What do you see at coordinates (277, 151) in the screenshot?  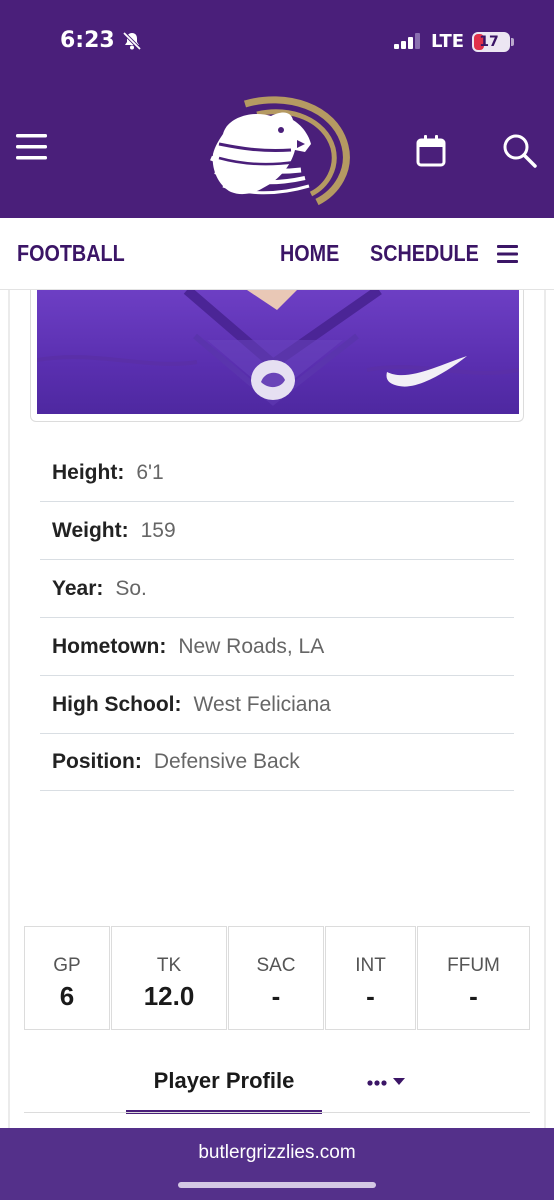 I see `grizzly-logo` at bounding box center [277, 151].